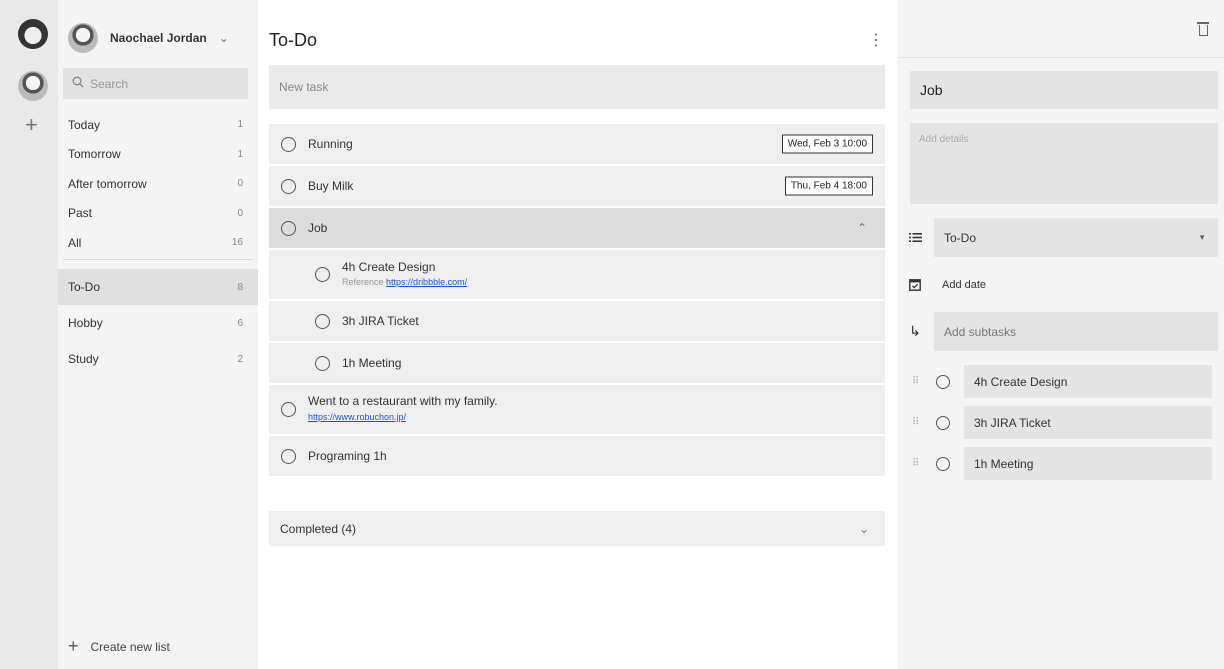 This screenshot has width=1224, height=669. Describe the element at coordinates (83, 38) in the screenshot. I see `avatar` at that location.